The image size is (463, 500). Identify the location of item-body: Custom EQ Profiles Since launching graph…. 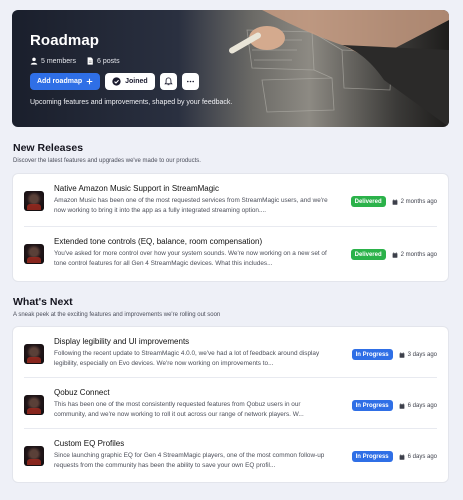
(194, 455).